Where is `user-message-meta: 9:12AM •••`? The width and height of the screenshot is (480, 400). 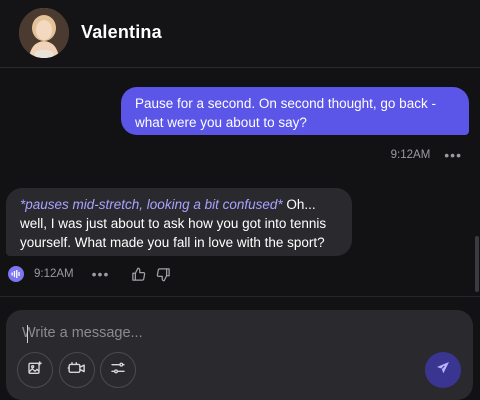 user-message-meta: 9:12AM ••• is located at coordinates (426, 155).